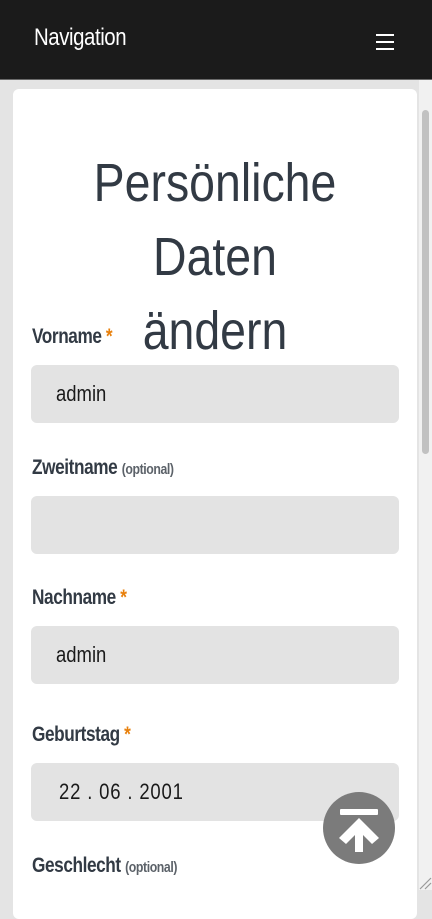 The width and height of the screenshot is (432, 919). I want to click on resize-grip-icon, so click(424, 882).